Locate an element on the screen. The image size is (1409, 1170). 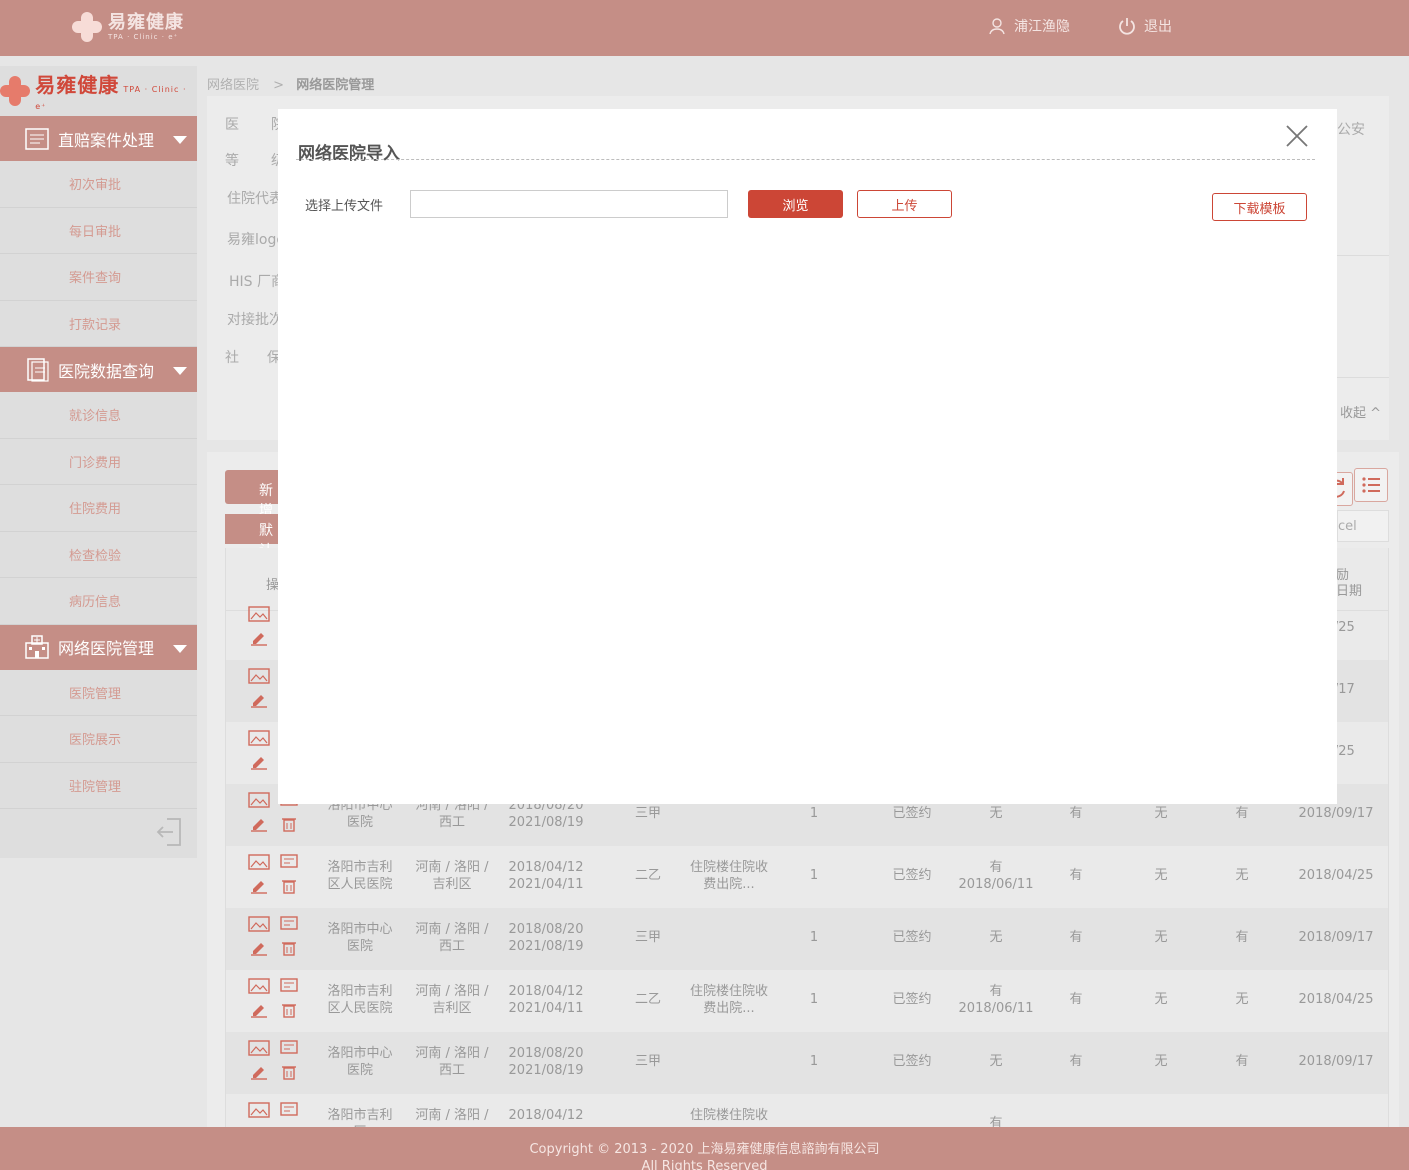
sidebar-item-hospital-display: 医院展示 is located at coordinates (98, 739).